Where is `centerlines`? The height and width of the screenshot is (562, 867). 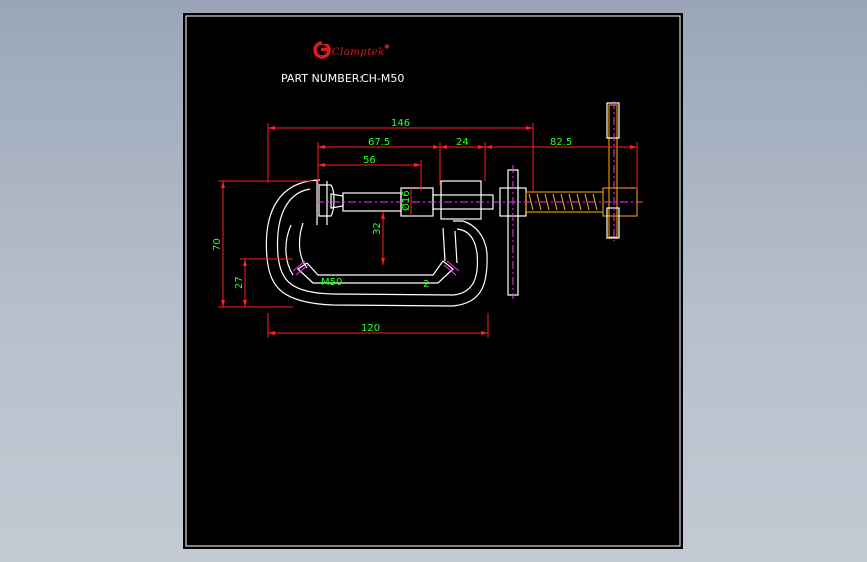 centerlines is located at coordinates (479, 200).